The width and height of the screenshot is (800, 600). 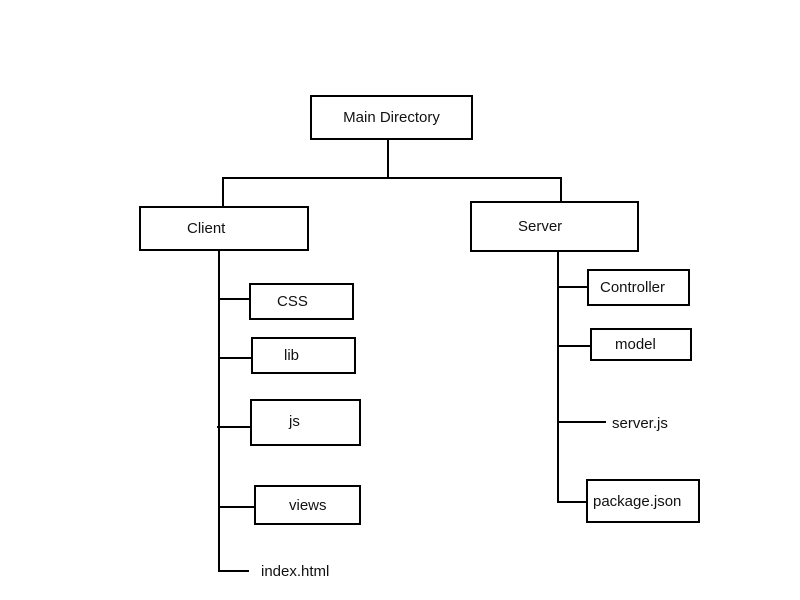 I want to click on node-css: CSS, so click(x=301, y=301).